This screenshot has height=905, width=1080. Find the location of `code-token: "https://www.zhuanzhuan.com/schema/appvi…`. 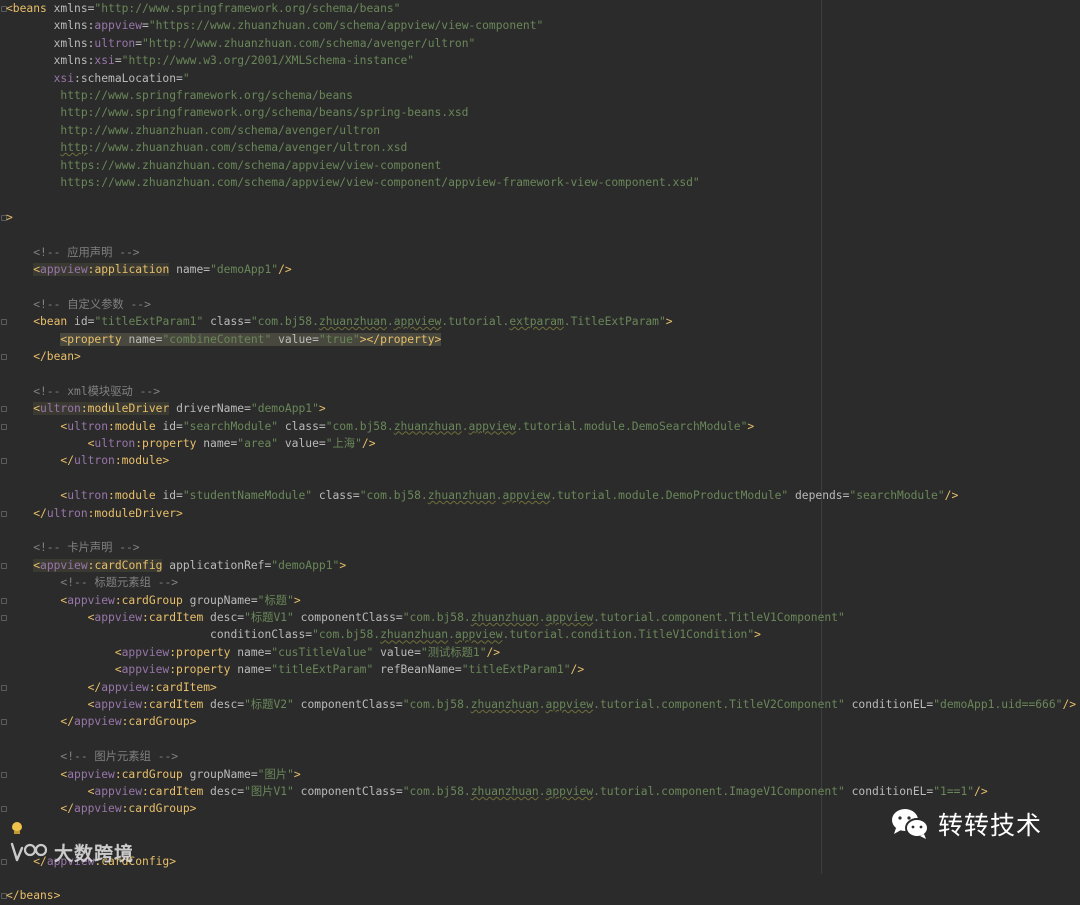

code-token: "https://www.zhuanzhuan.com/schema/appvi… is located at coordinates (346, 26).